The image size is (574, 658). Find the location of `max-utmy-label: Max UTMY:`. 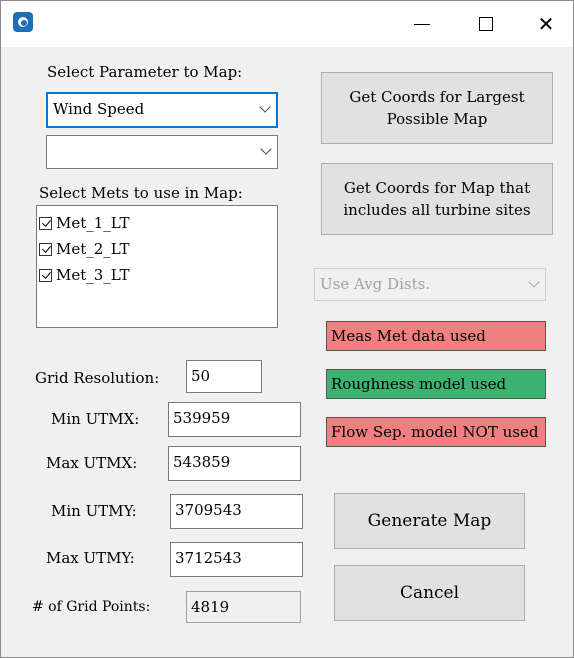

max-utmy-label: Max UTMY: is located at coordinates (90, 558).